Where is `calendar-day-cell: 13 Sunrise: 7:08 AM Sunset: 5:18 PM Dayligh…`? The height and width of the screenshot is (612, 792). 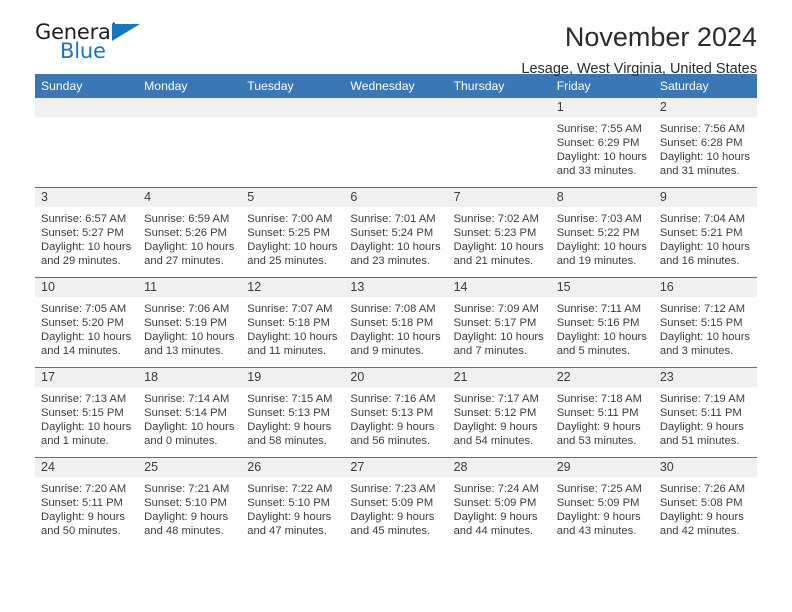 calendar-day-cell: 13 Sunrise: 7:08 AM Sunset: 5:18 PM Dayligh… is located at coordinates (396, 322).